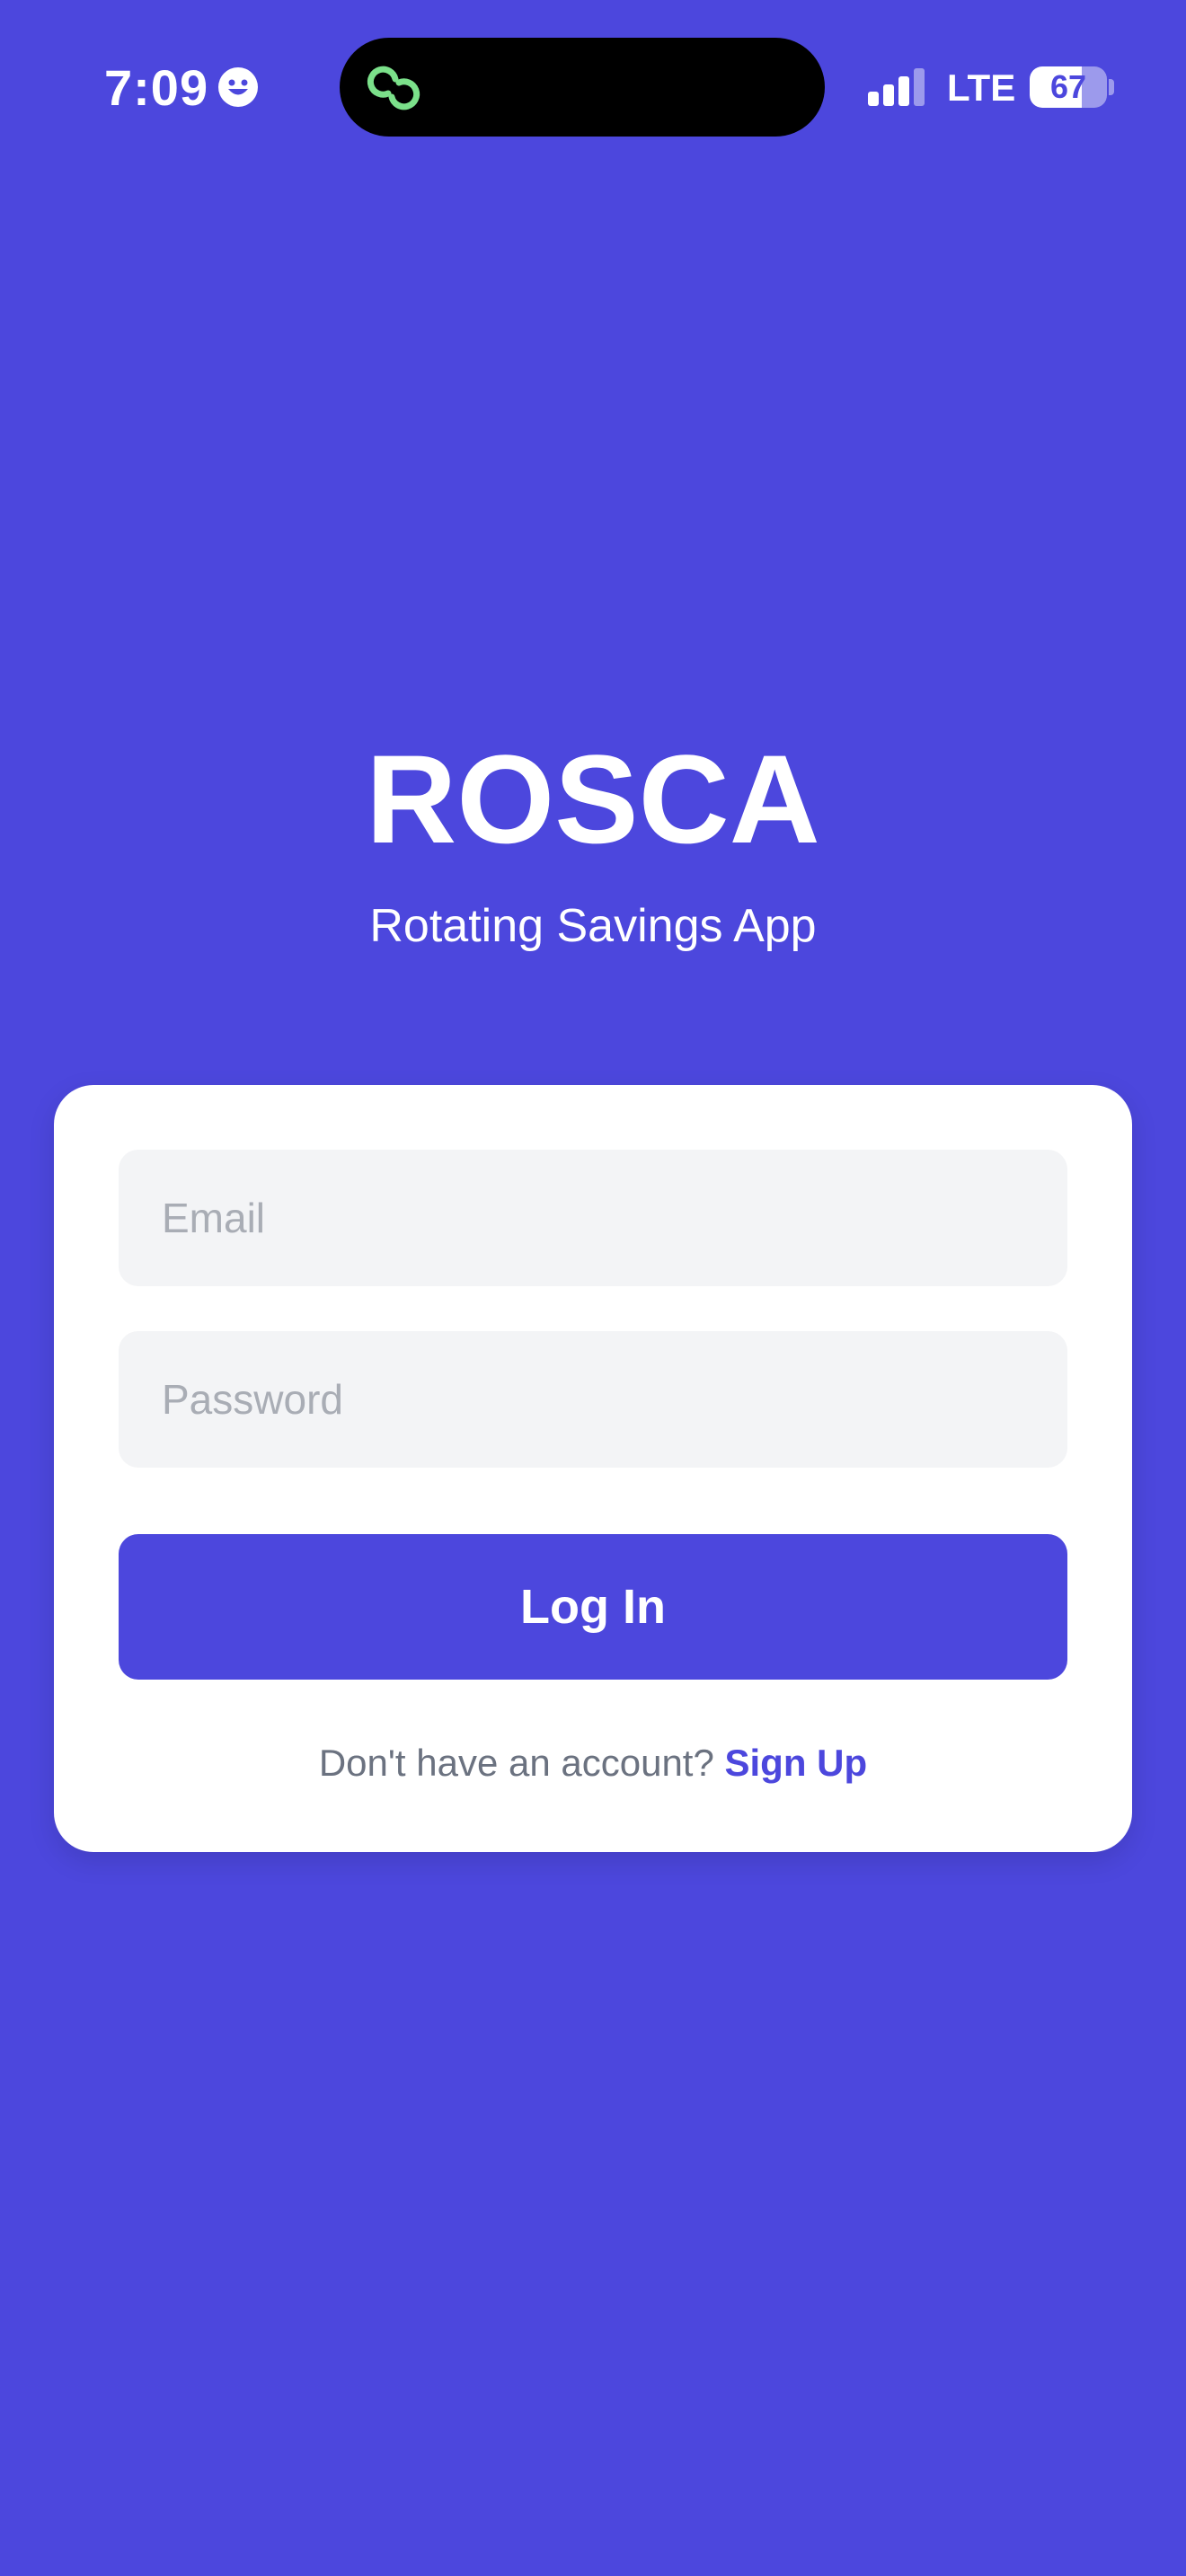 The height and width of the screenshot is (2576, 1186). I want to click on signup-link: Sign Up, so click(796, 1763).